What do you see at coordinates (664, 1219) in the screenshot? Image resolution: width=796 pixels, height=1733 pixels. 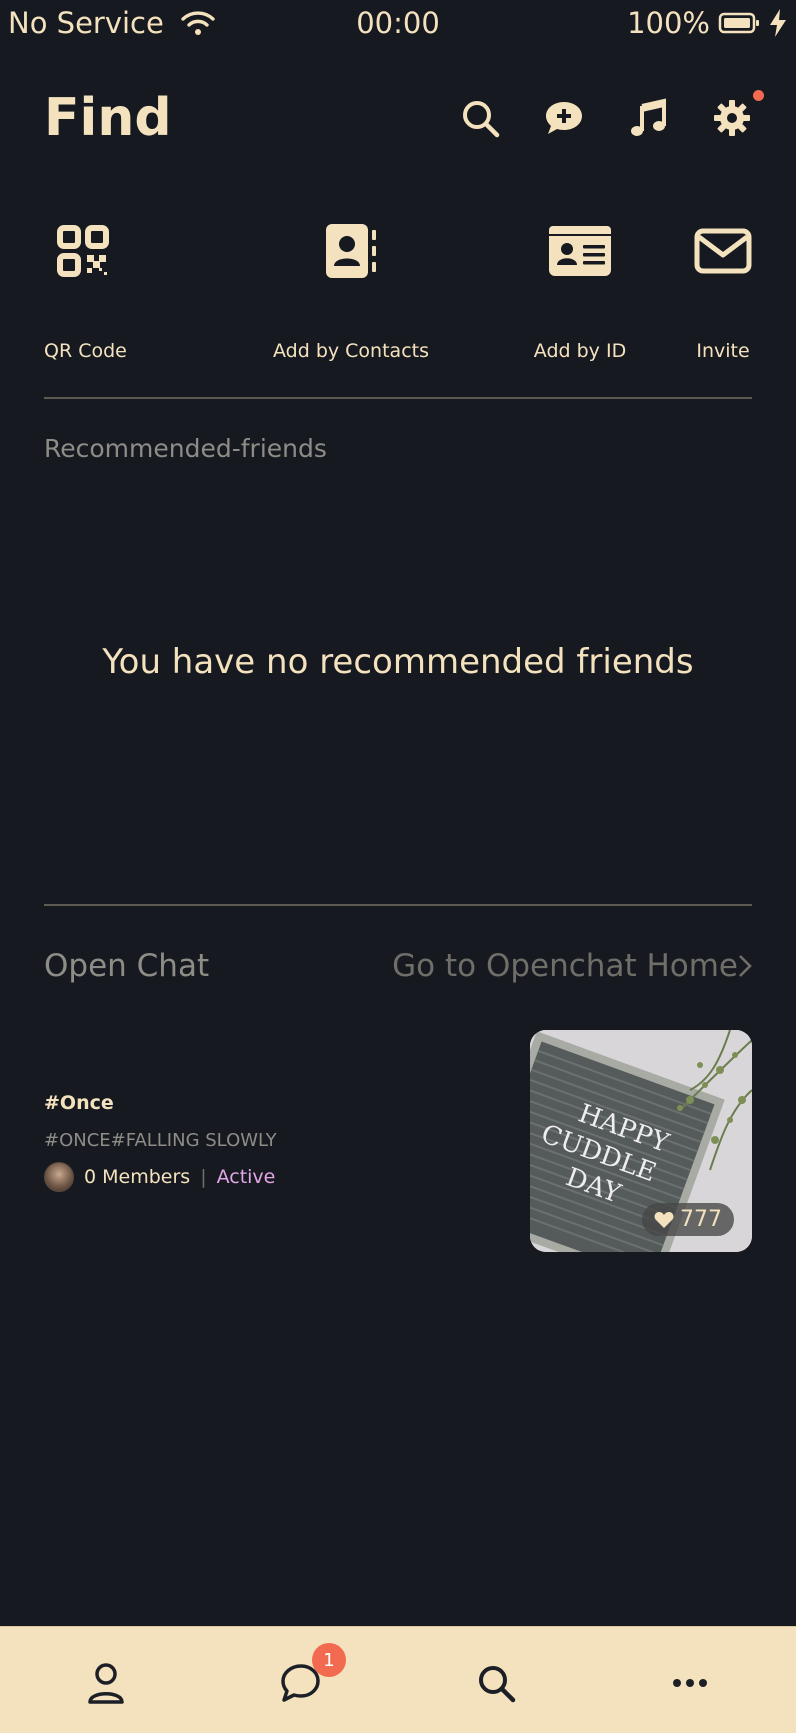 I see `heart-icon` at bounding box center [664, 1219].